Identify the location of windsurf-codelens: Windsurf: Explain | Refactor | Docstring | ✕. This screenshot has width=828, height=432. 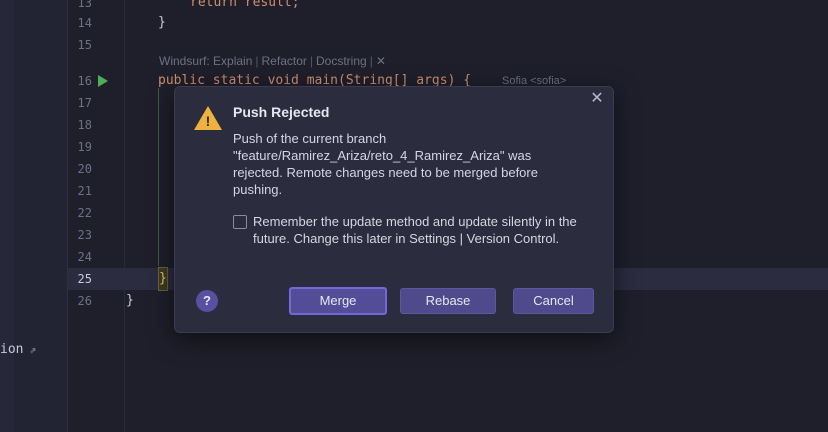
(272, 61).